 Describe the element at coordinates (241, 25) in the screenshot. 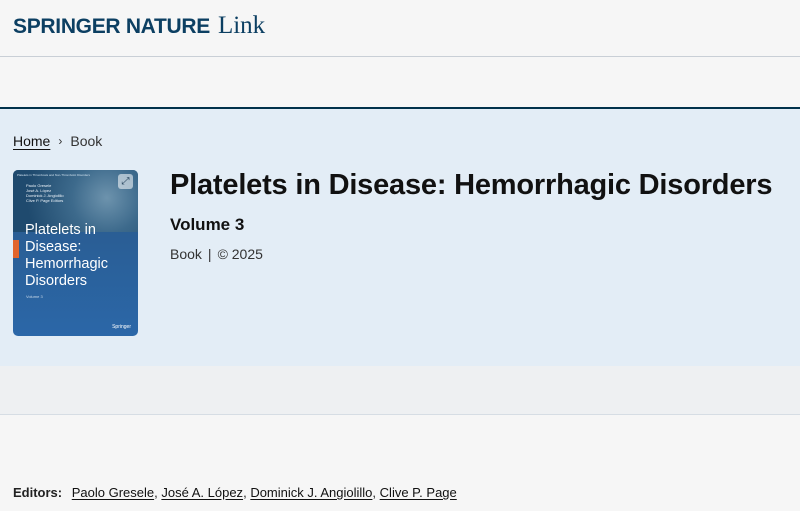

I see `brand-sub: Link` at that location.